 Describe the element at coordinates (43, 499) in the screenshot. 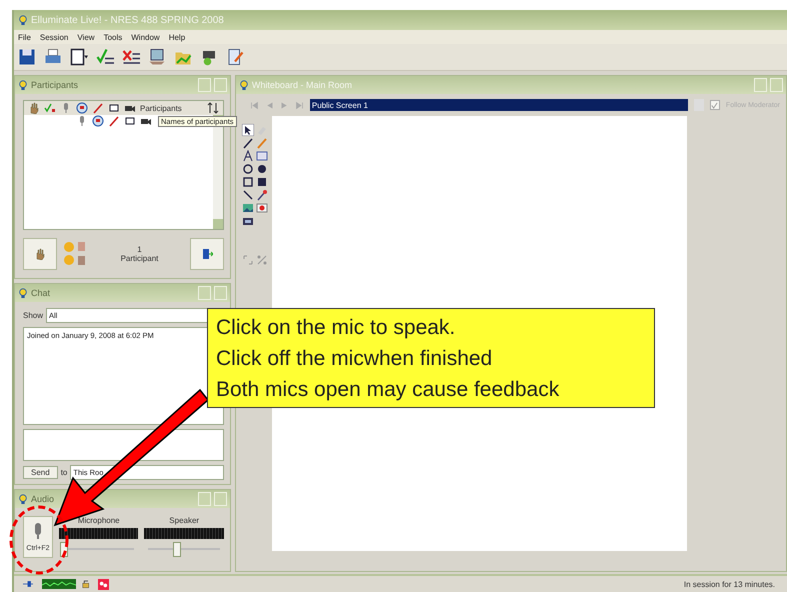

I see `panel-title: Audio` at that location.